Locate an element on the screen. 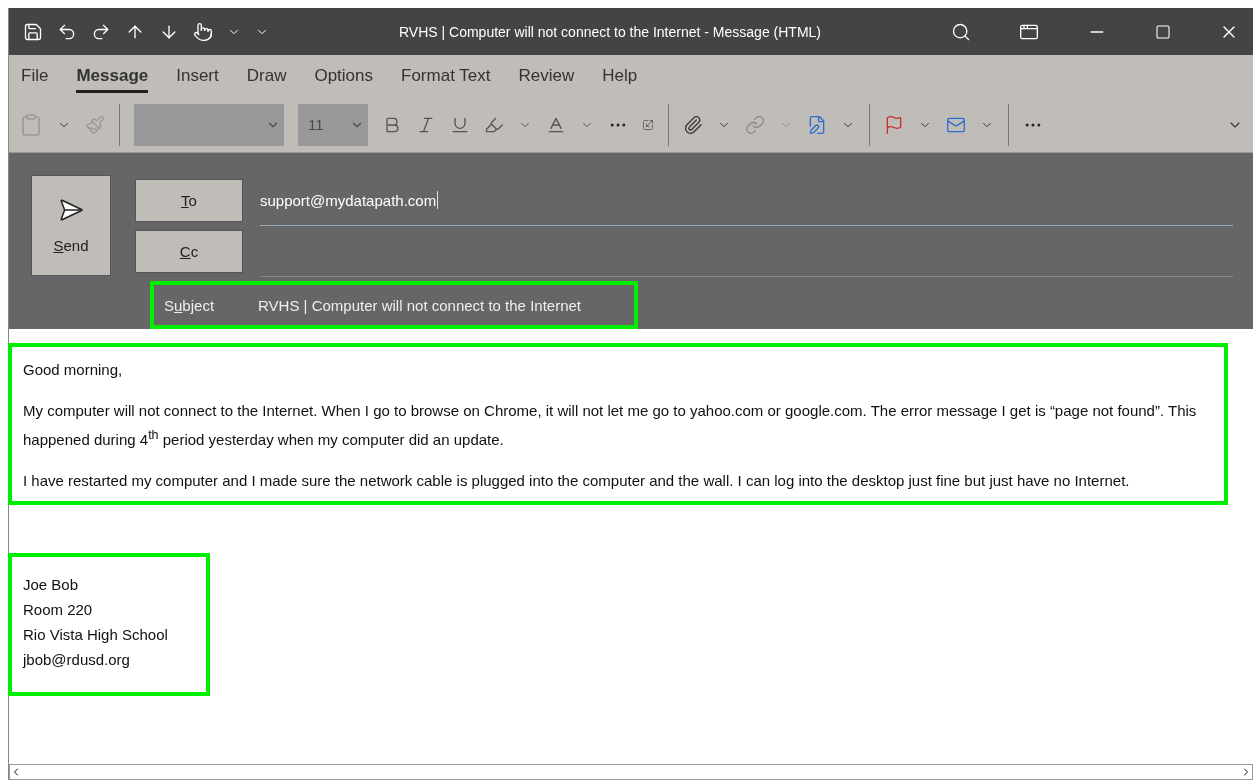 Image resolution: width=1253 pixels, height=780 pixels. ribbon-tab: Message is located at coordinates (112, 76).